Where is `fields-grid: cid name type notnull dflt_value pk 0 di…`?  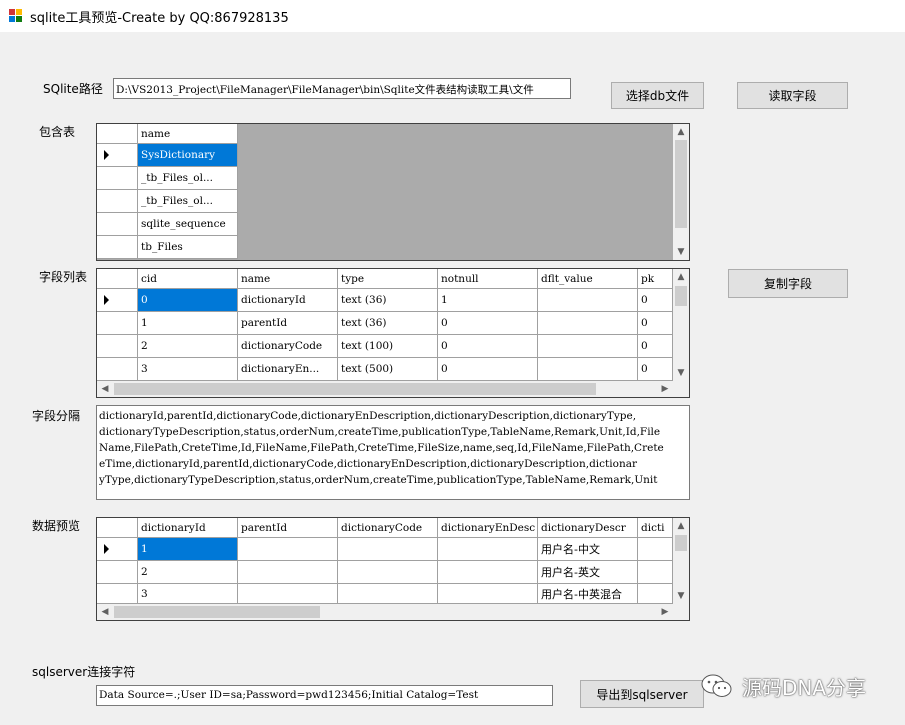 fields-grid: cid name type notnull dflt_value pk 0 di… is located at coordinates (393, 333).